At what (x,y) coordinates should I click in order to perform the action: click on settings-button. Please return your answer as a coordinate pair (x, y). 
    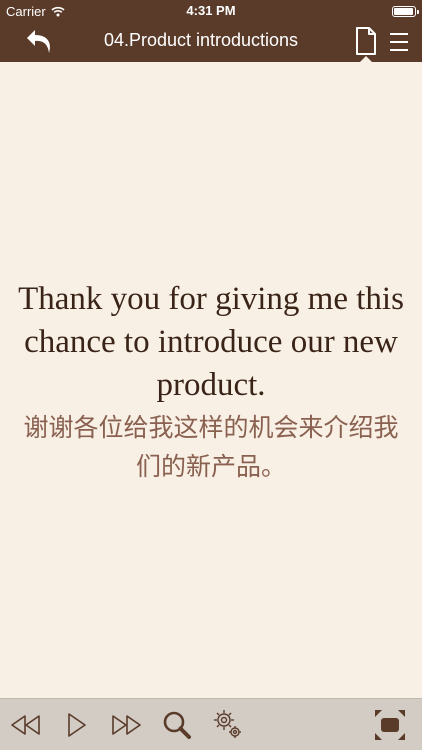
    Looking at the image, I should click on (228, 725).